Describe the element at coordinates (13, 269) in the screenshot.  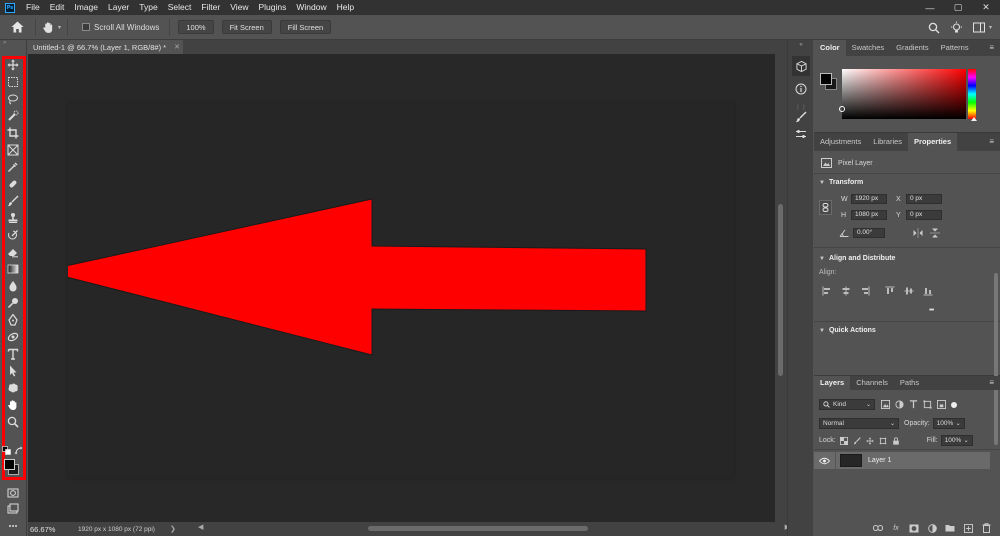
I see `gradient-tool-icon` at that location.